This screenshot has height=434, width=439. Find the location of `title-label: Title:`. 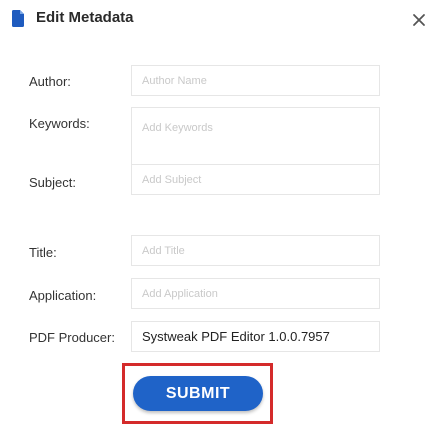

title-label: Title: is located at coordinates (43, 252).